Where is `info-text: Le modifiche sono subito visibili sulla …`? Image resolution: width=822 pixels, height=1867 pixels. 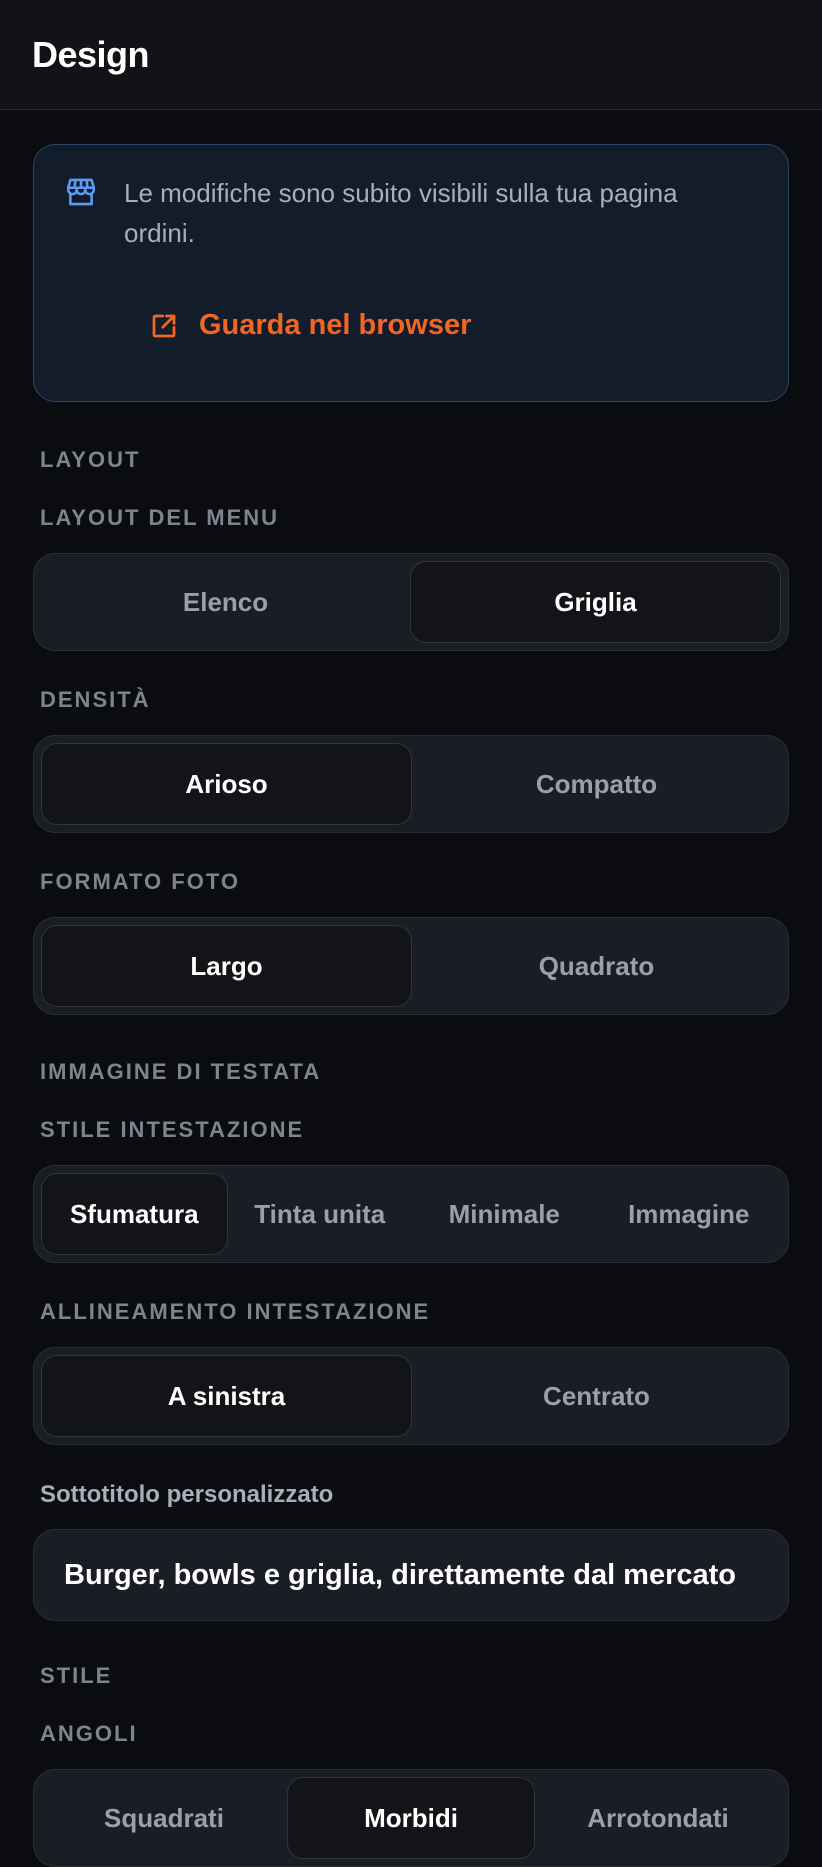
info-text: Le modifiche sono subito visibili sulla … is located at coordinates (401, 213).